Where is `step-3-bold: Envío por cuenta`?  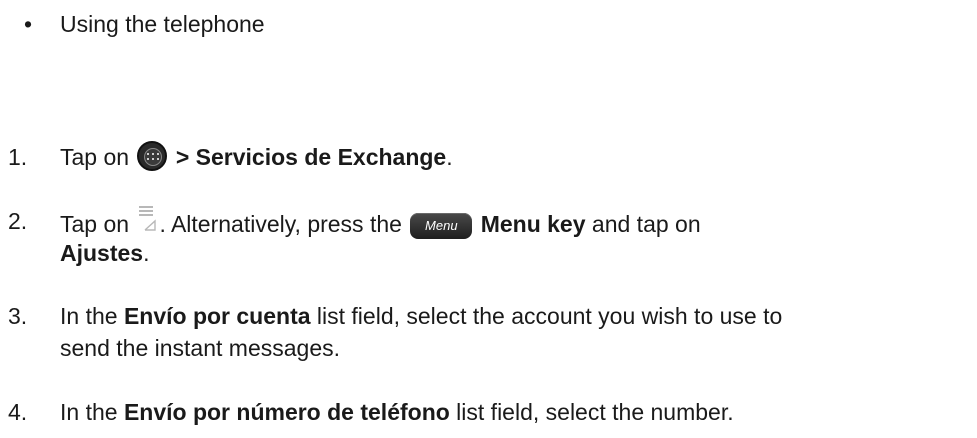
step-3-bold: Envío por cuenta is located at coordinates (217, 316).